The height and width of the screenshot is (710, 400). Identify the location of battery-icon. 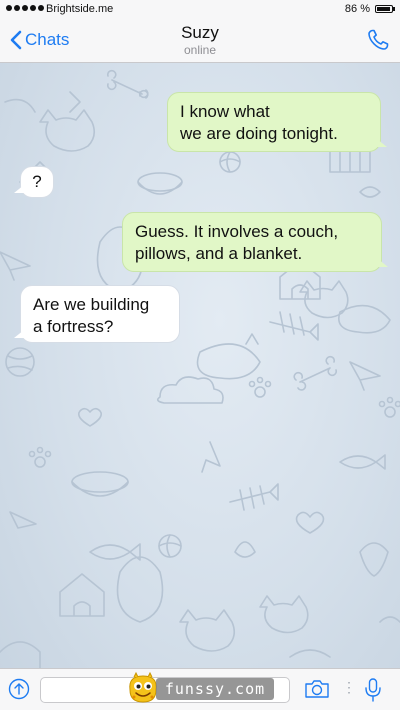
(385, 9).